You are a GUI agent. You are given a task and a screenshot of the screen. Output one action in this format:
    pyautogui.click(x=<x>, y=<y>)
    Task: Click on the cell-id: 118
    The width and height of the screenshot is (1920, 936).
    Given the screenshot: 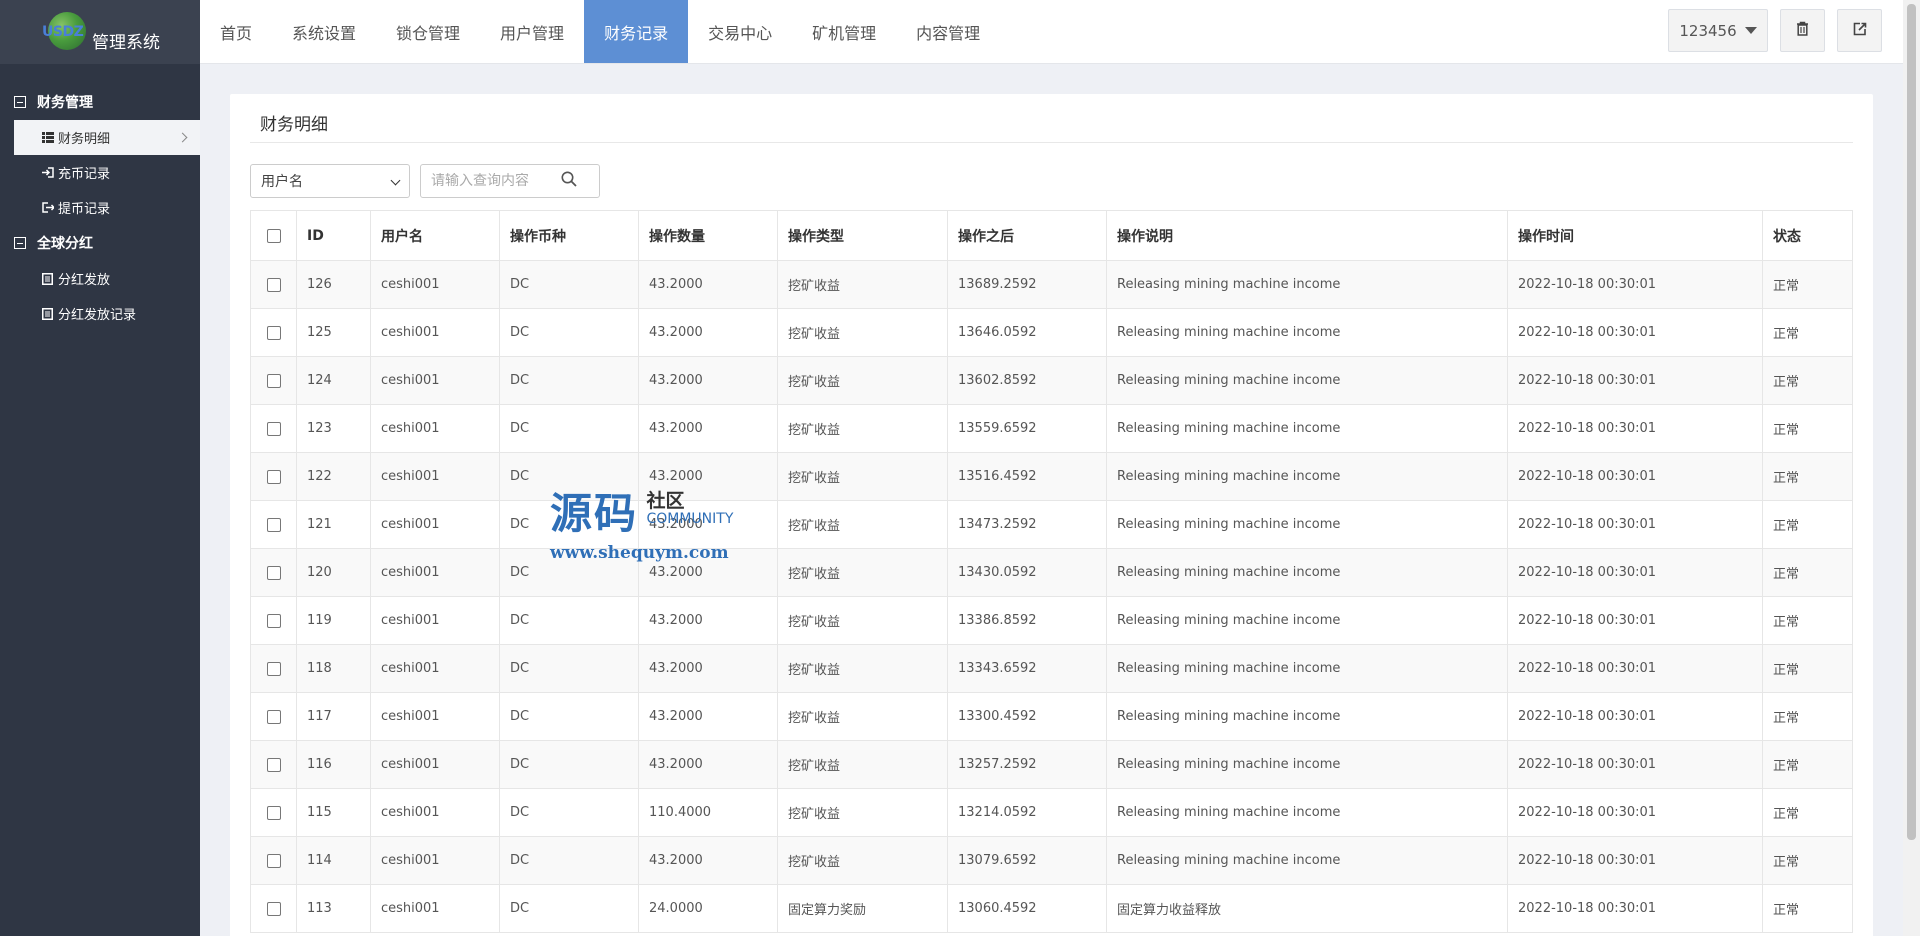 What is the action you would take?
    pyautogui.click(x=333, y=668)
    